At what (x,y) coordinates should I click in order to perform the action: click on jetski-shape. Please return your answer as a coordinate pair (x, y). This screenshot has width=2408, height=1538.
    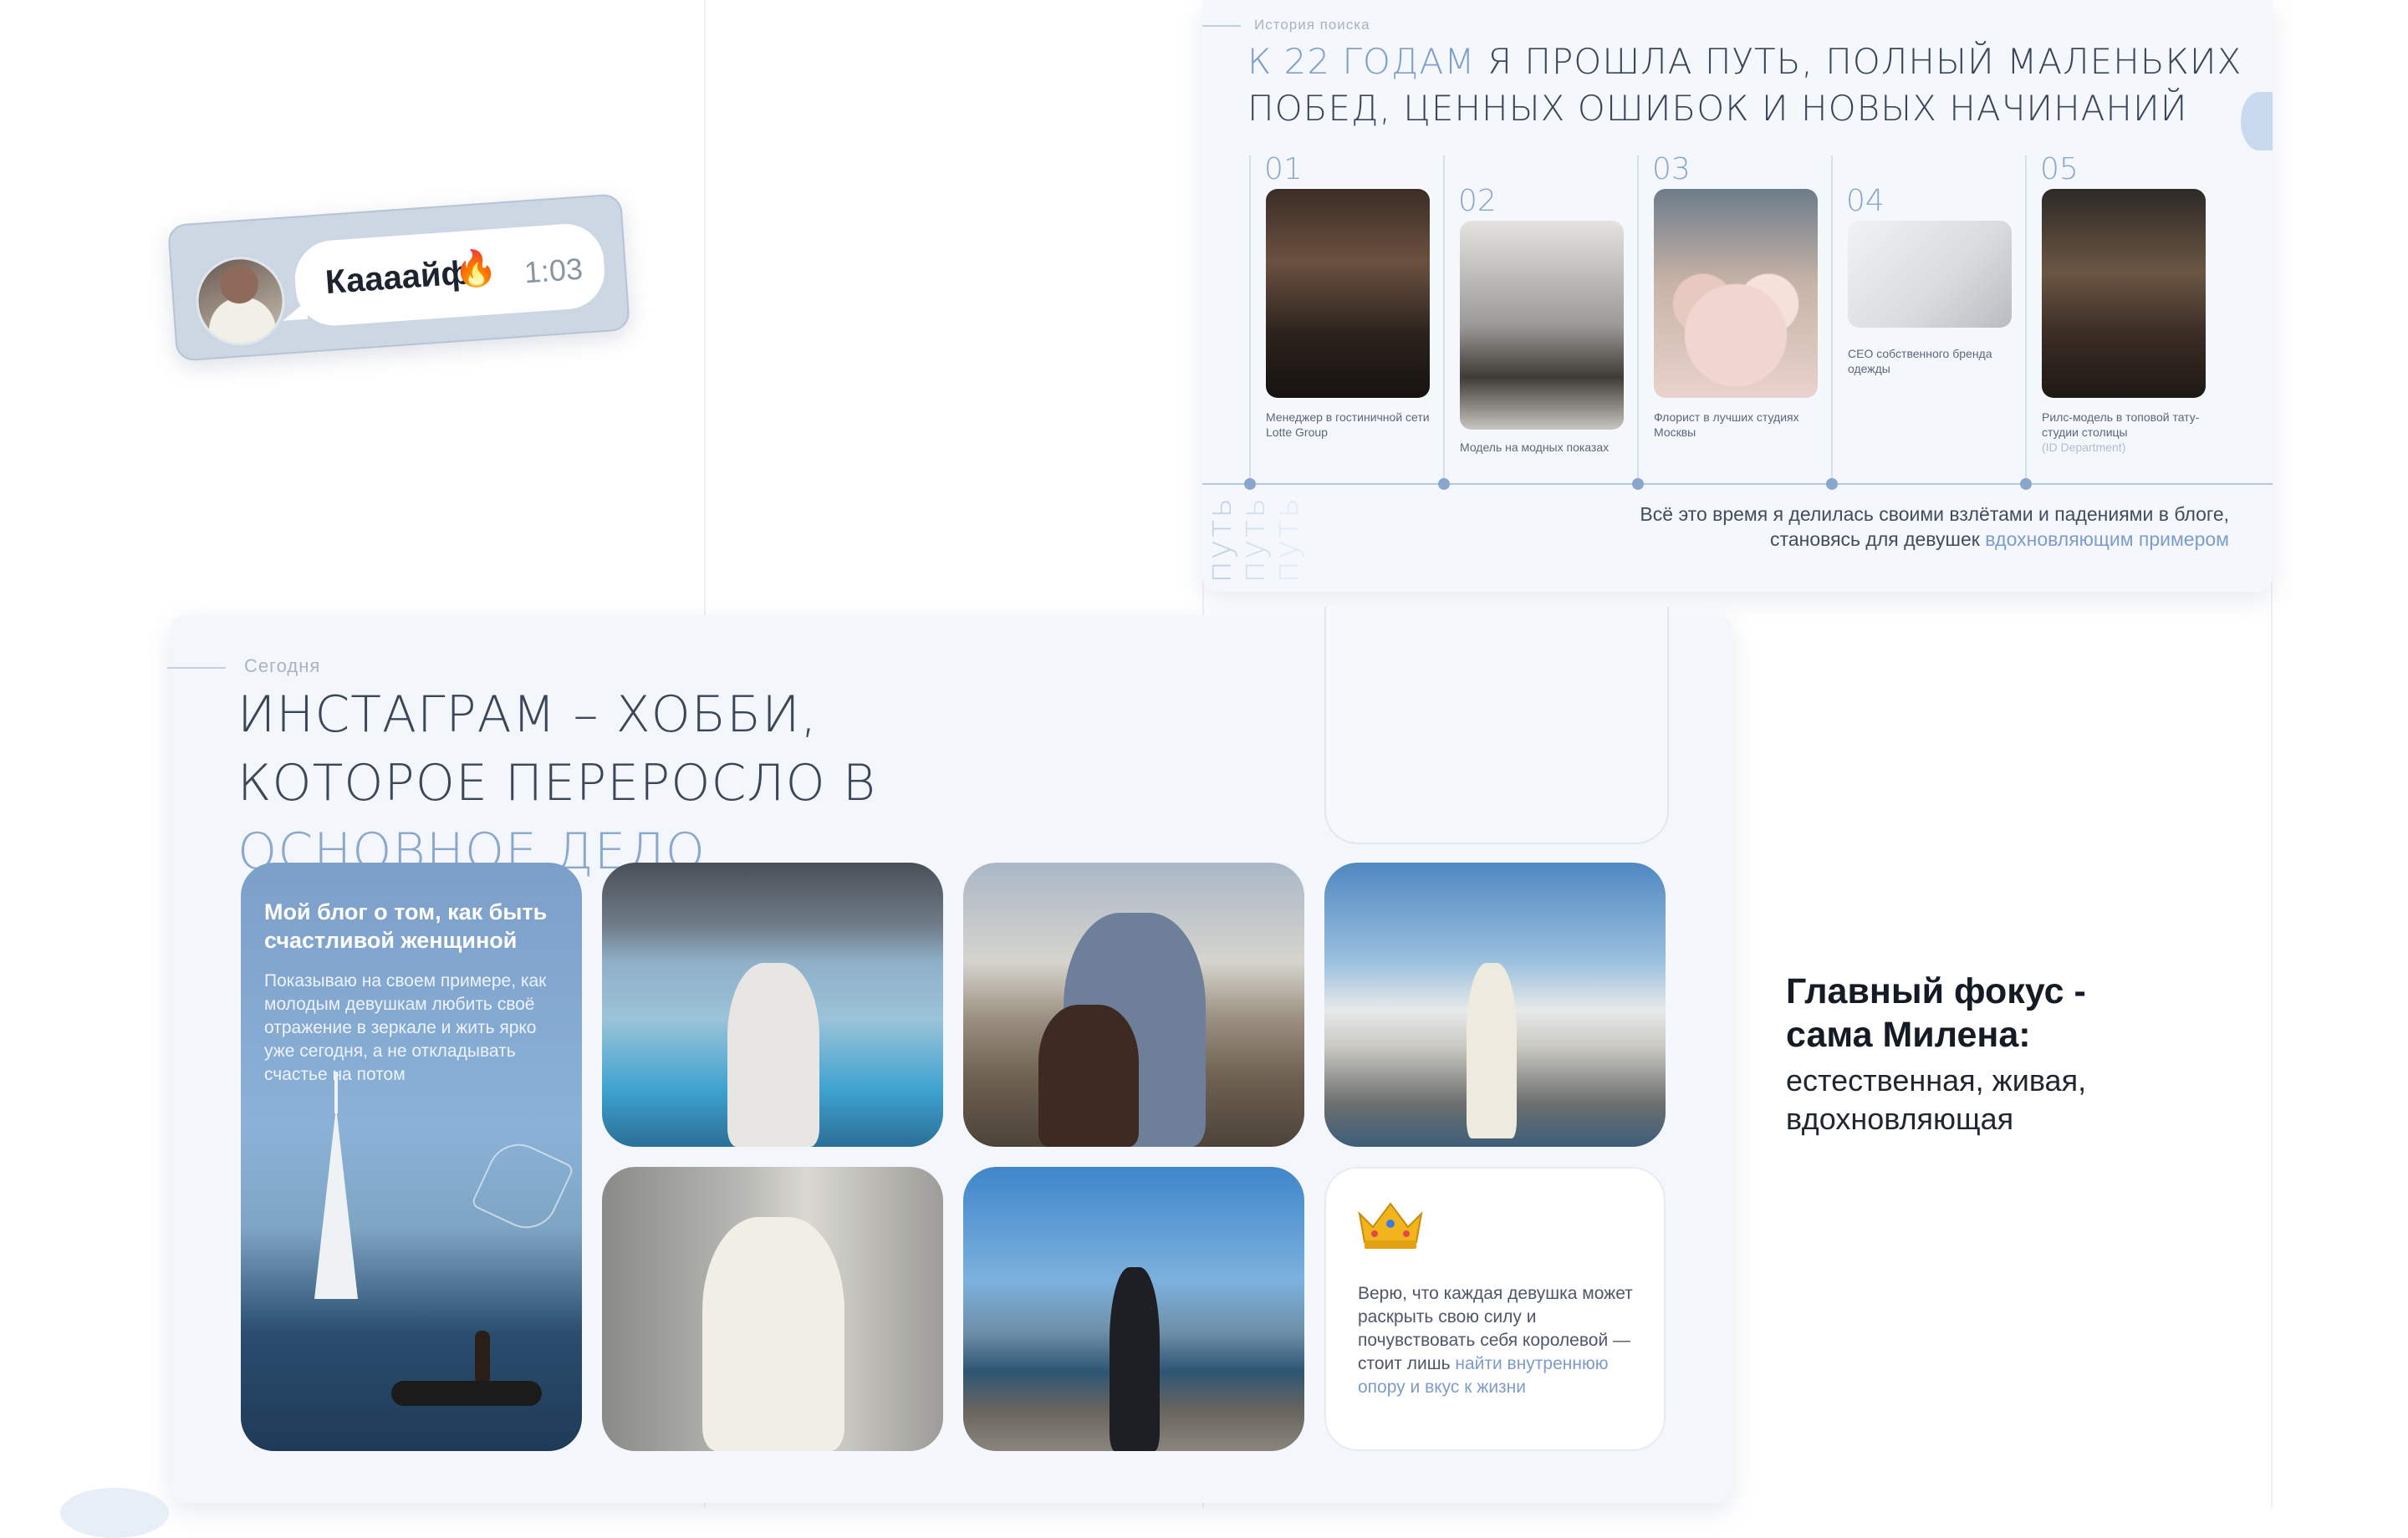
    Looking at the image, I should click on (466, 1394).